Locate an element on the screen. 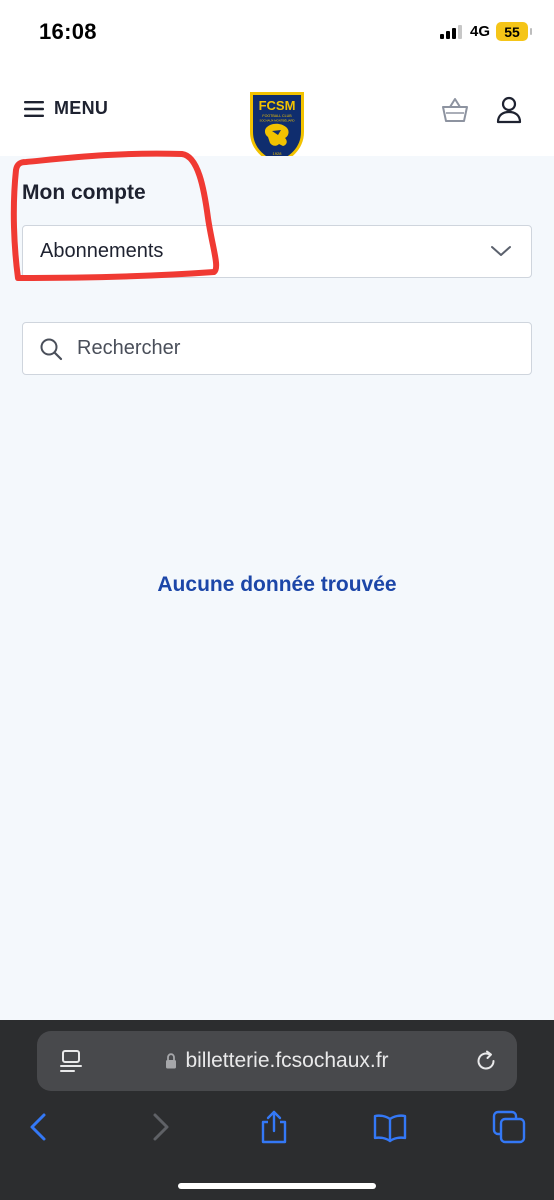  menu-button: MENU is located at coordinates (66, 108).